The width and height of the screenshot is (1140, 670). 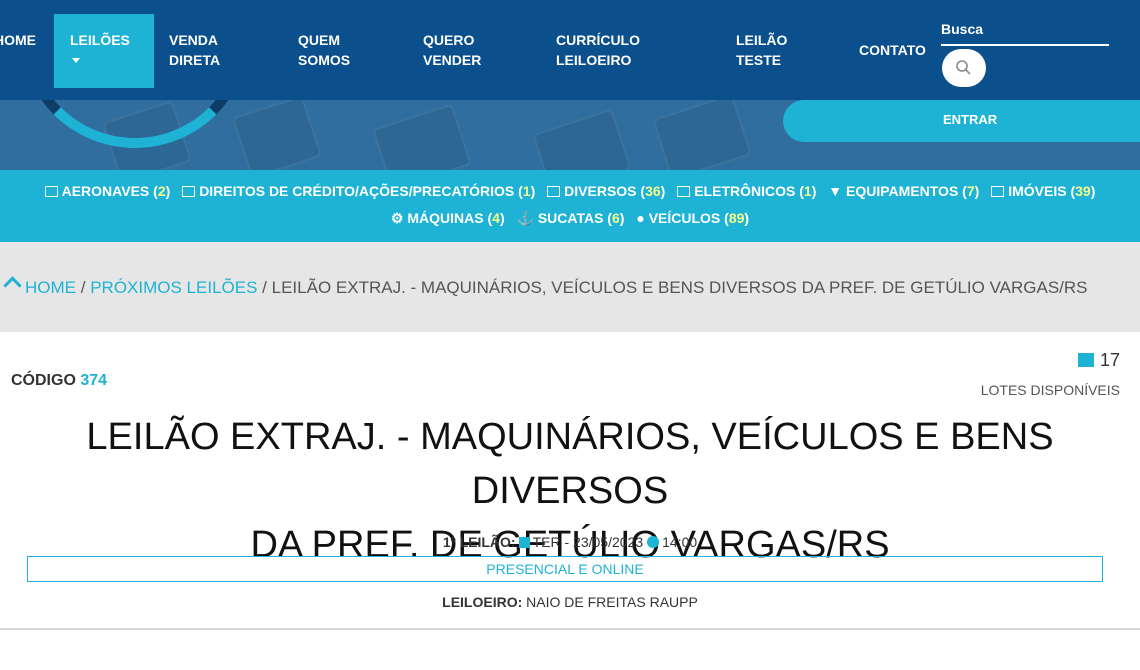 What do you see at coordinates (761, 50) in the screenshot?
I see `nav-leilao-teste: LEILÃO TESTE` at bounding box center [761, 50].